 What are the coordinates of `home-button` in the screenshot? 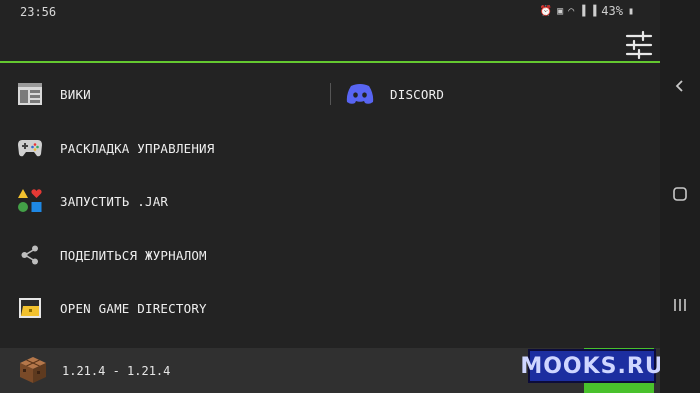 It's located at (680, 194).